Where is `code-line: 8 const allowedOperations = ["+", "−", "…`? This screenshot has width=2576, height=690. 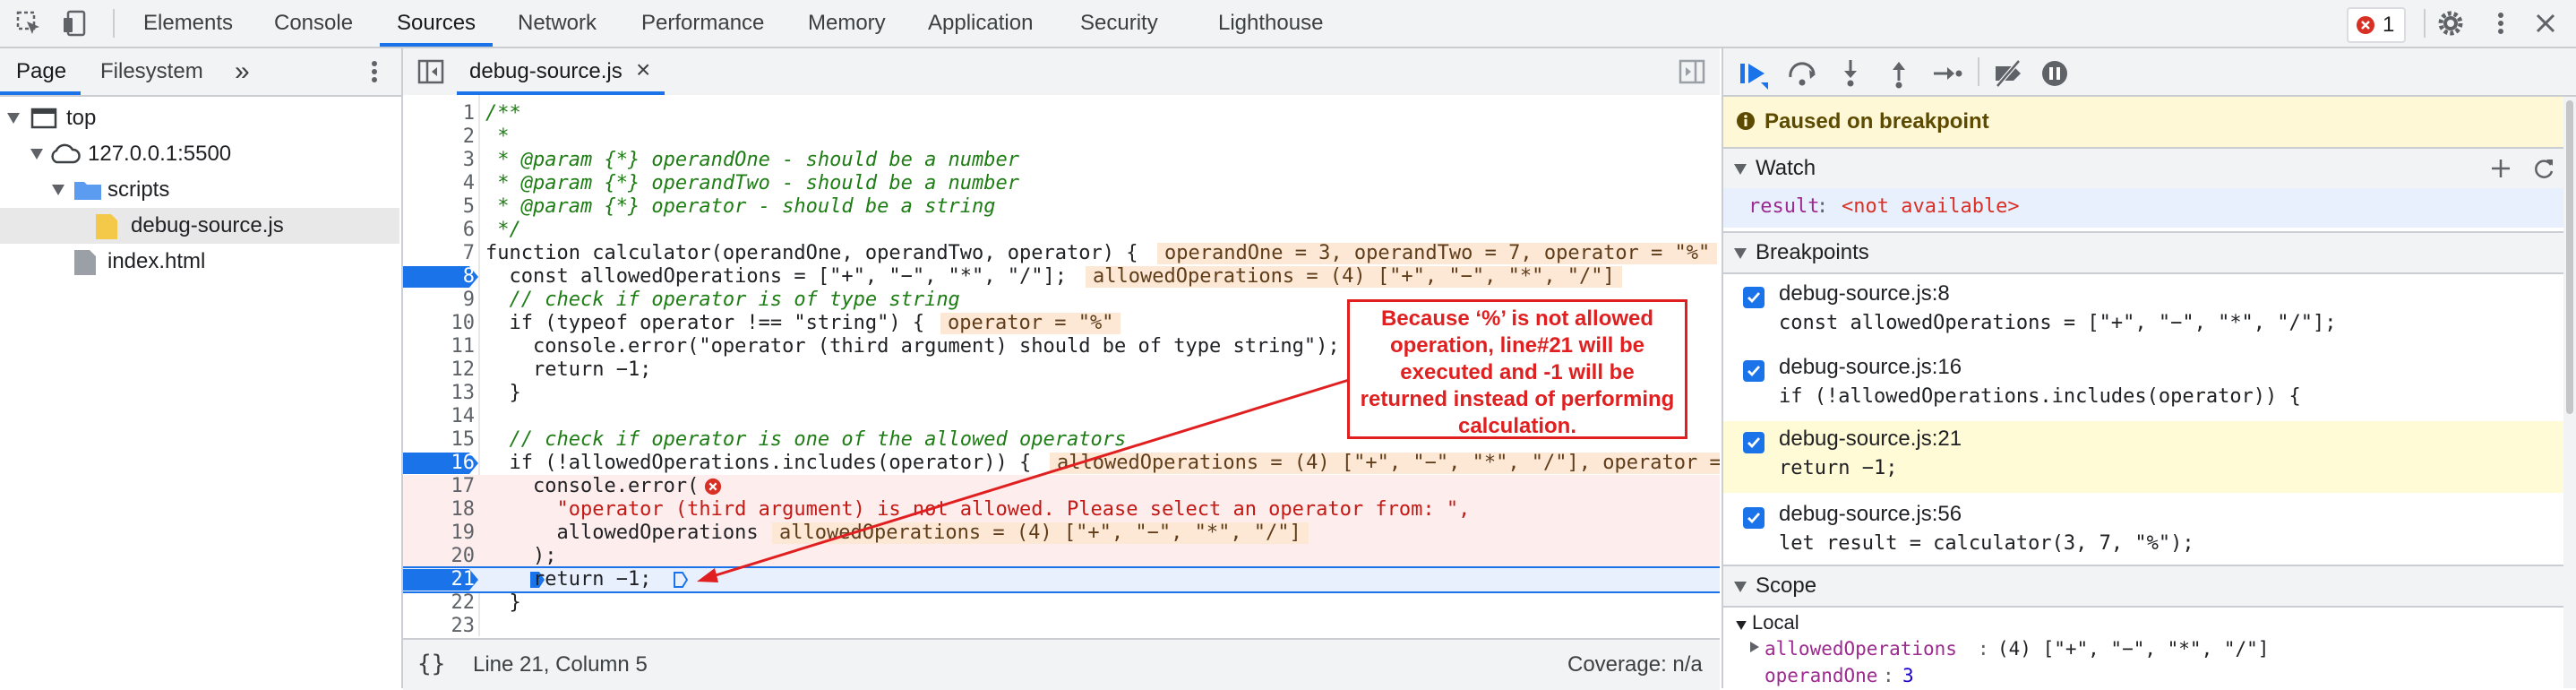 code-line: 8 const allowedOperations = ["+", "−", "… is located at coordinates (1061, 277).